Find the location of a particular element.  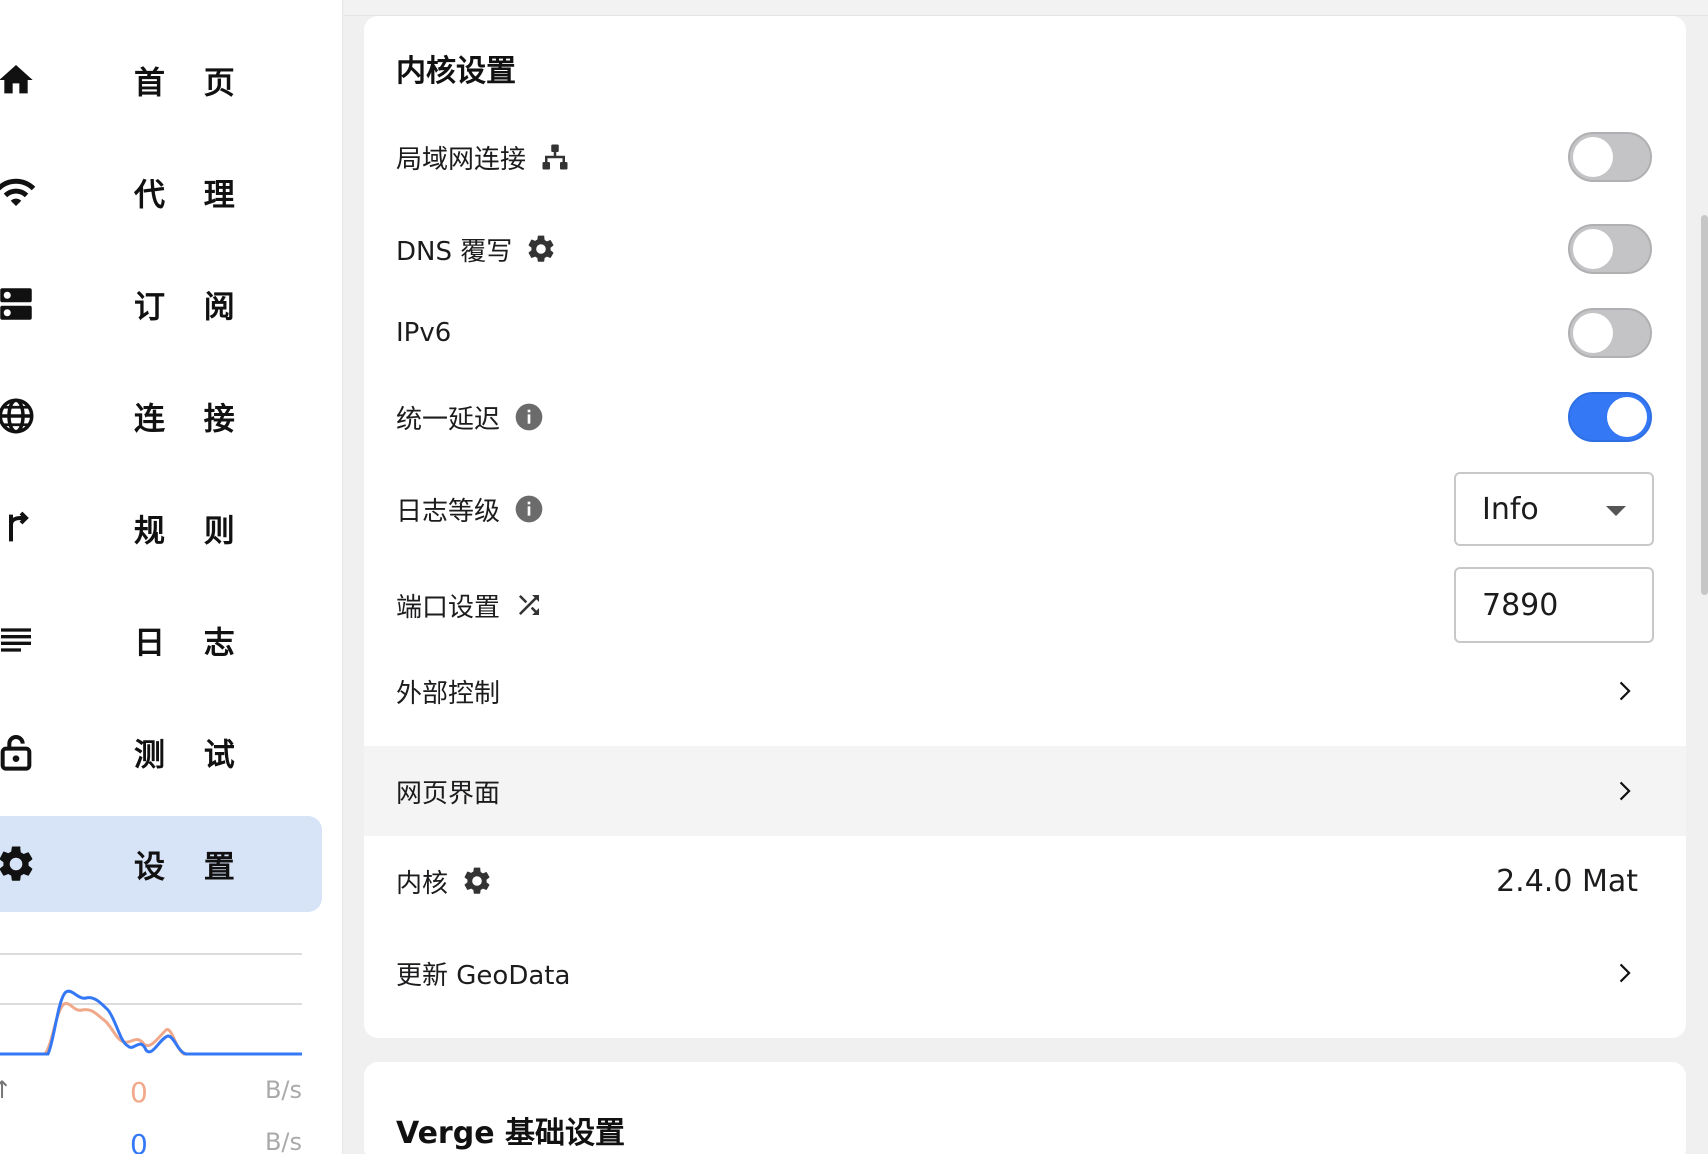

sidebar-item-label: 订 阅 is located at coordinates (191, 307).